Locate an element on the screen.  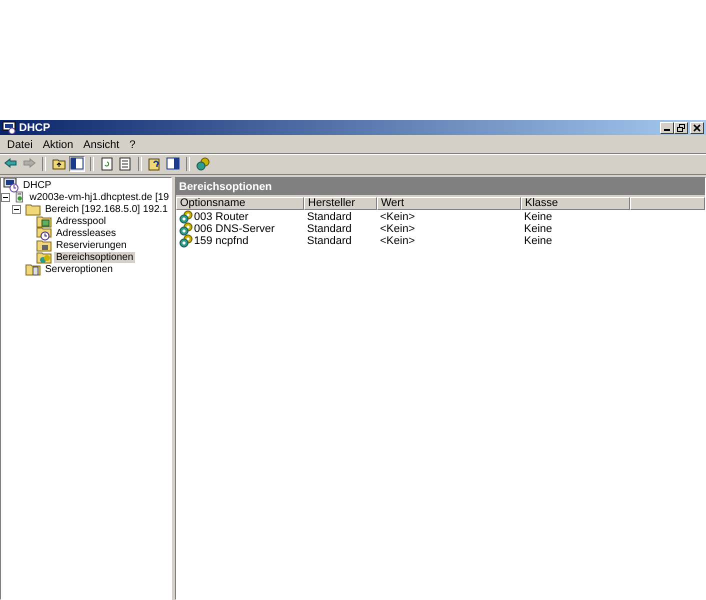
list-page-button is located at coordinates (125, 164).